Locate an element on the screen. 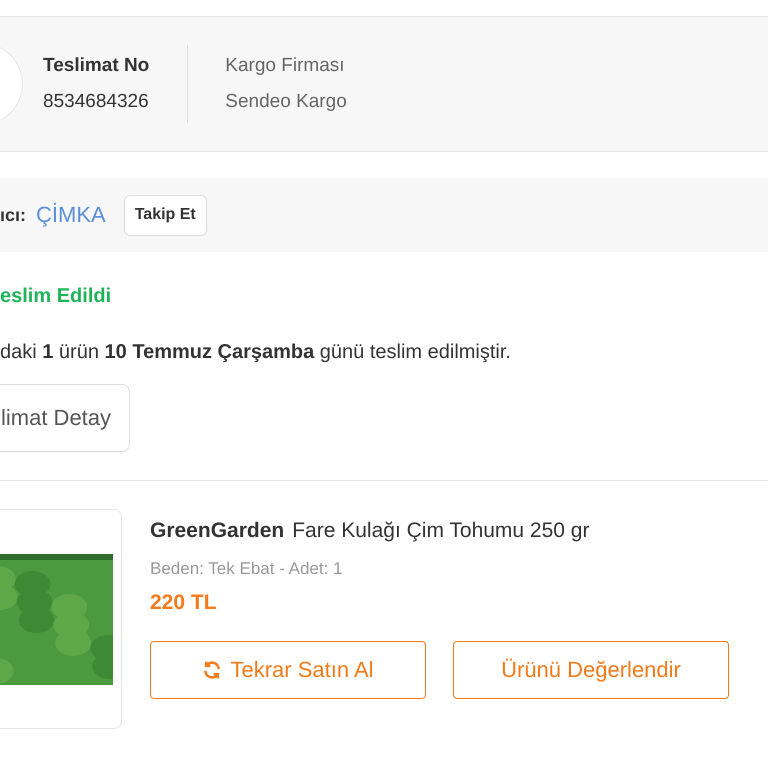 Image resolution: width=768 pixels, height=768 pixels. product-price: 220 TL is located at coordinates (184, 603).